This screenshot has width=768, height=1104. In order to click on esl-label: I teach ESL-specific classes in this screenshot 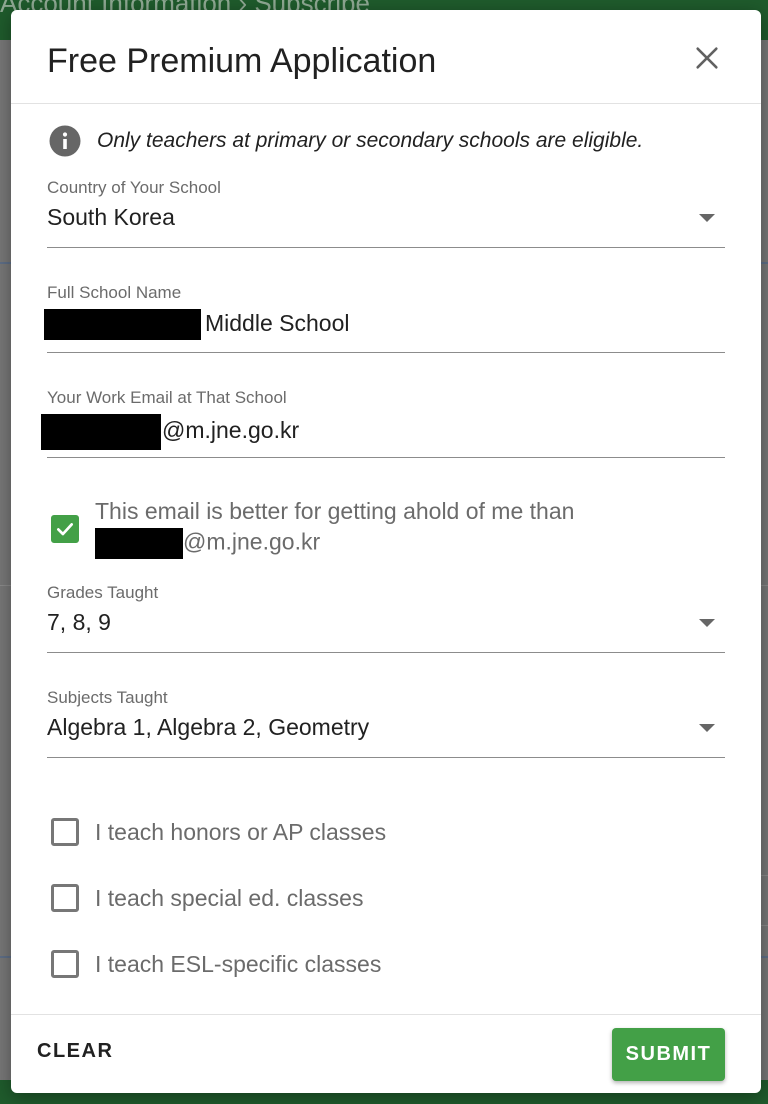, I will do `click(238, 963)`.